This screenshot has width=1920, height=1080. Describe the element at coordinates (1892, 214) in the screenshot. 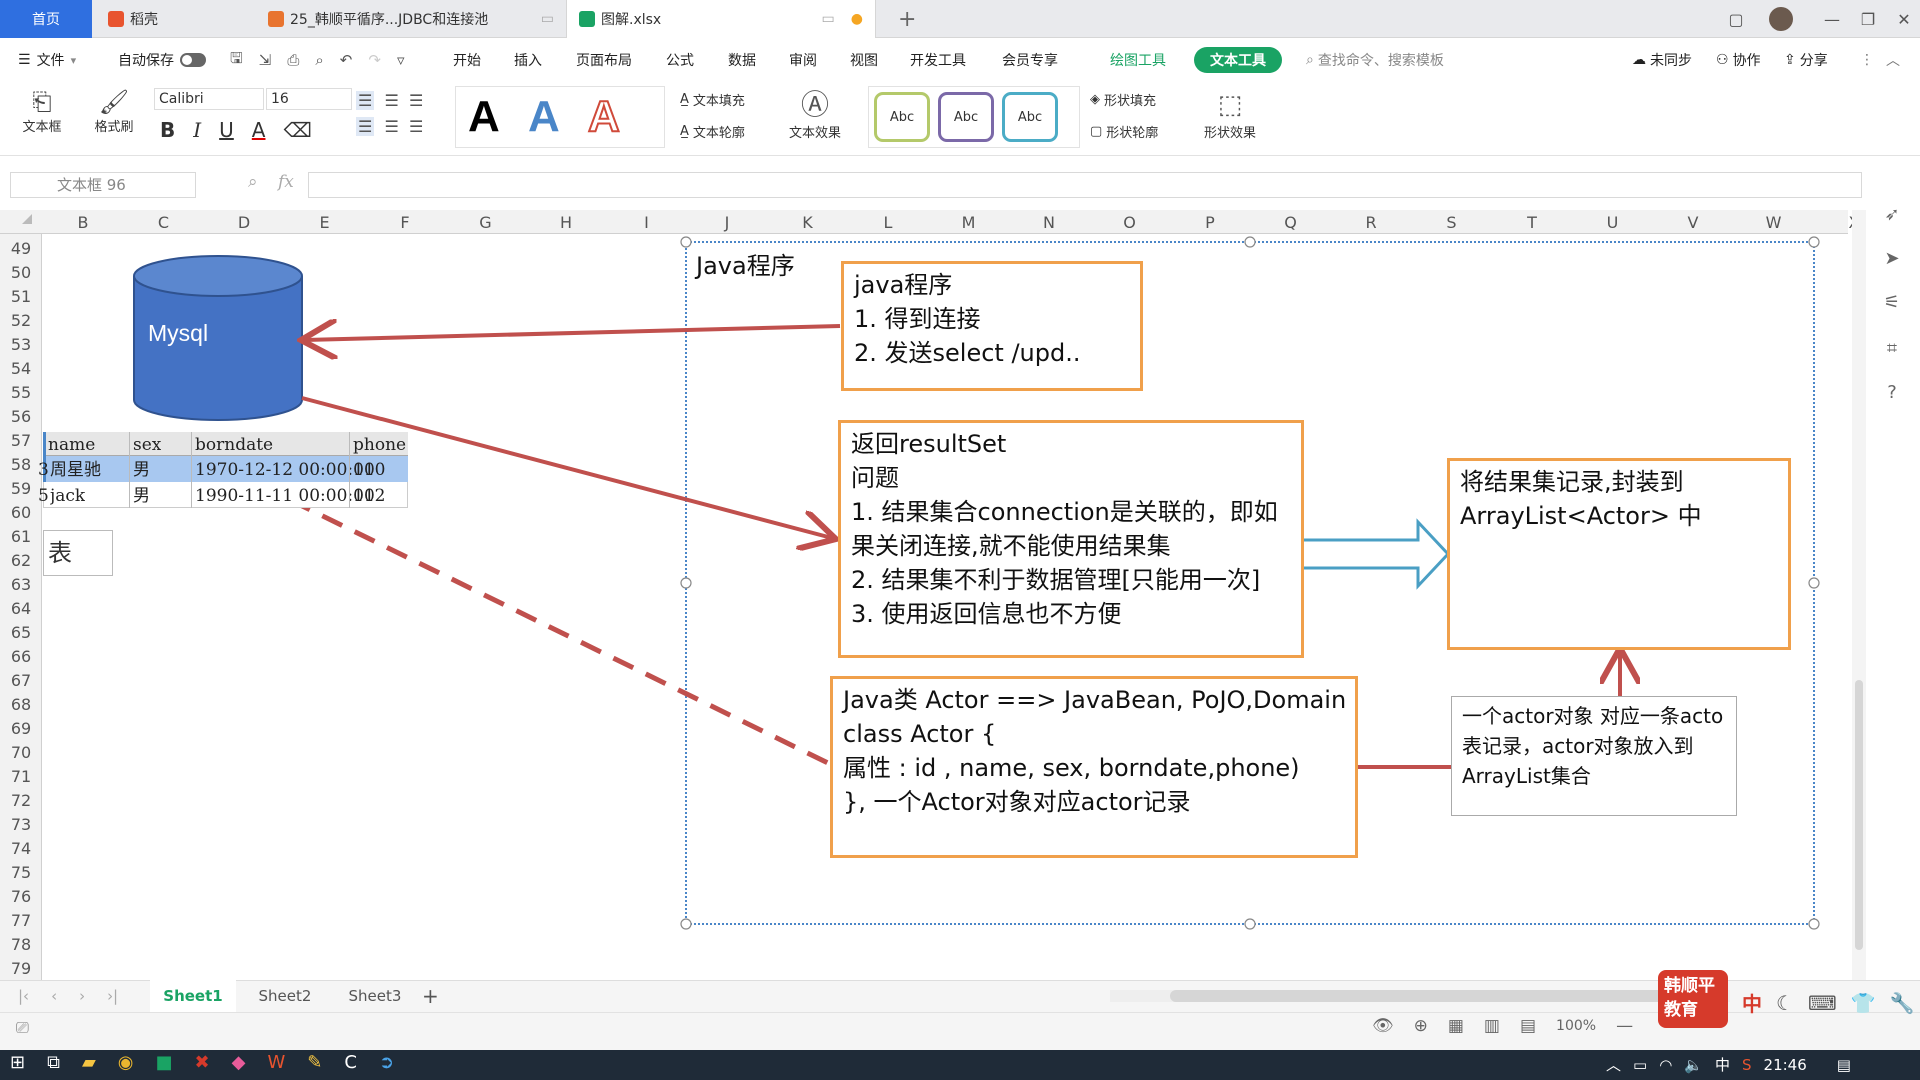

I see `rocket-icon: ➶` at that location.